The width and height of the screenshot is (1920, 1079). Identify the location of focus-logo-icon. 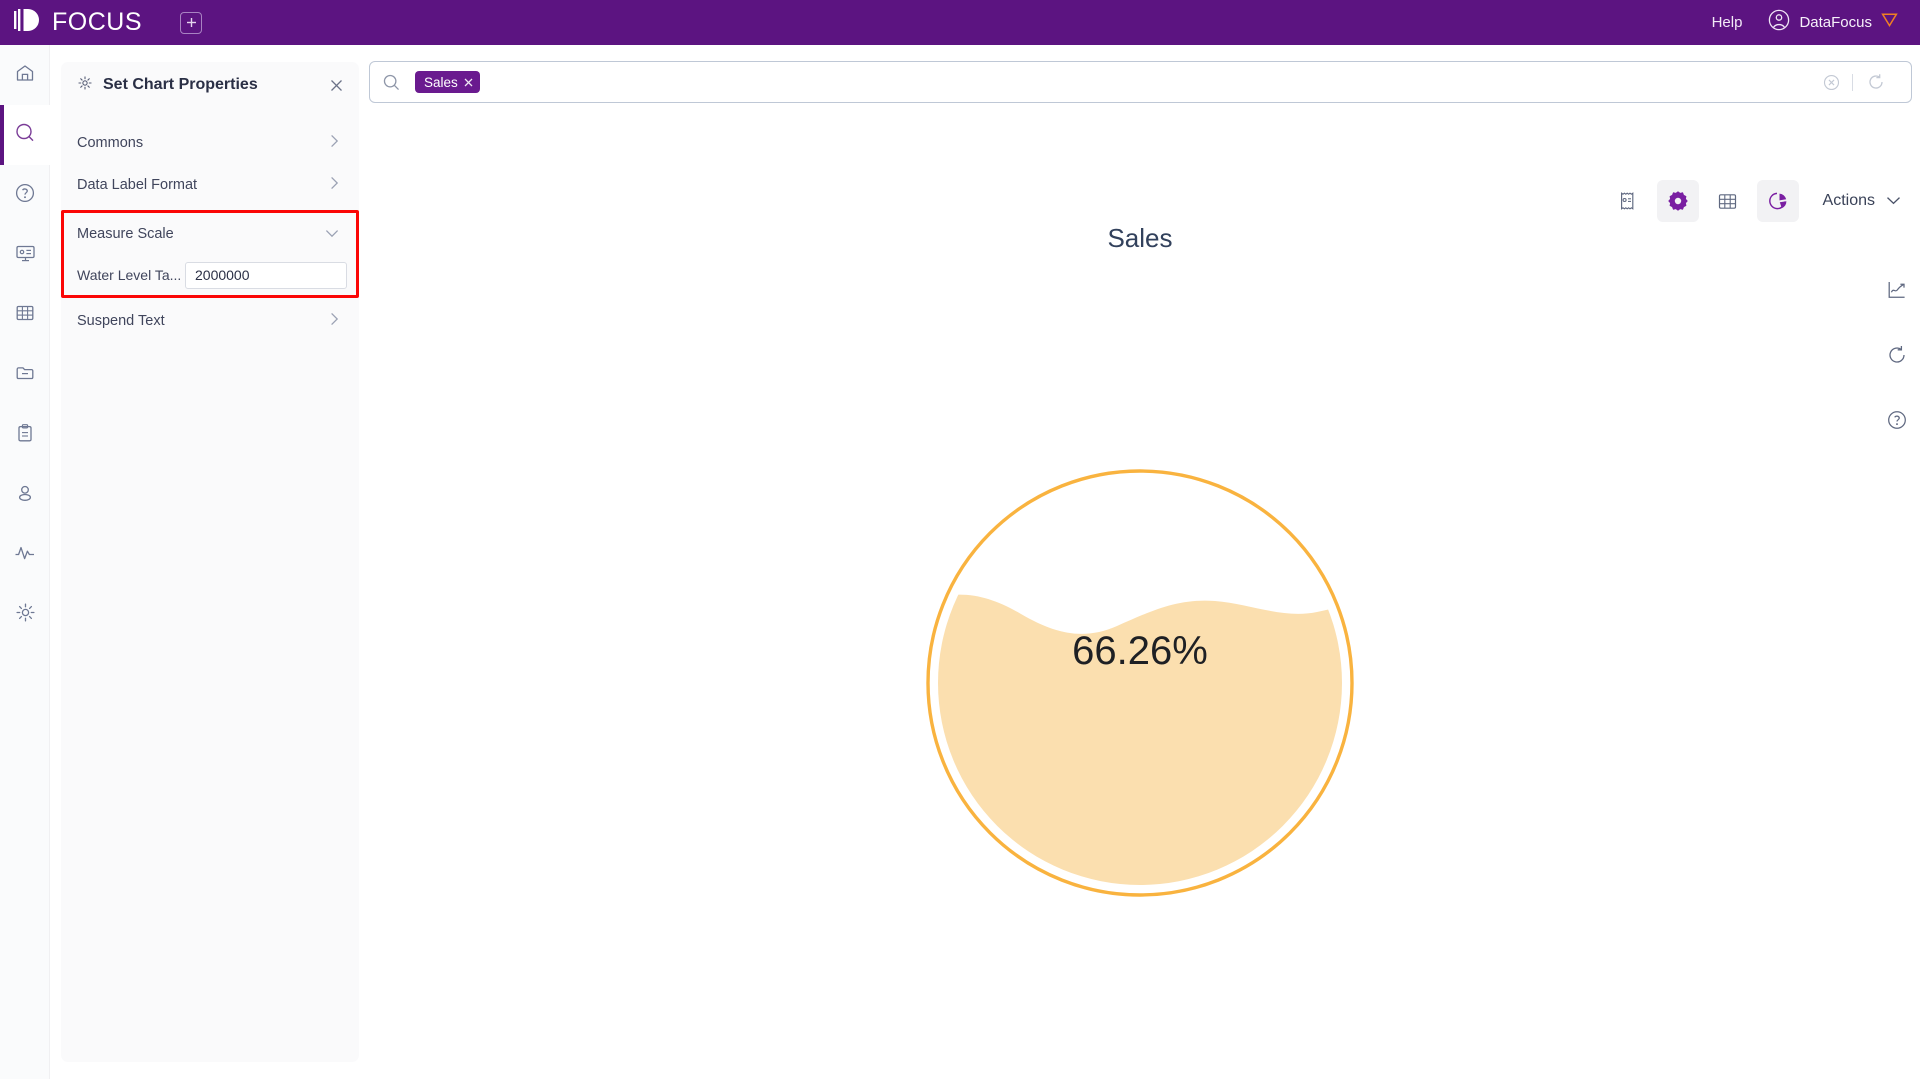
(29, 22).